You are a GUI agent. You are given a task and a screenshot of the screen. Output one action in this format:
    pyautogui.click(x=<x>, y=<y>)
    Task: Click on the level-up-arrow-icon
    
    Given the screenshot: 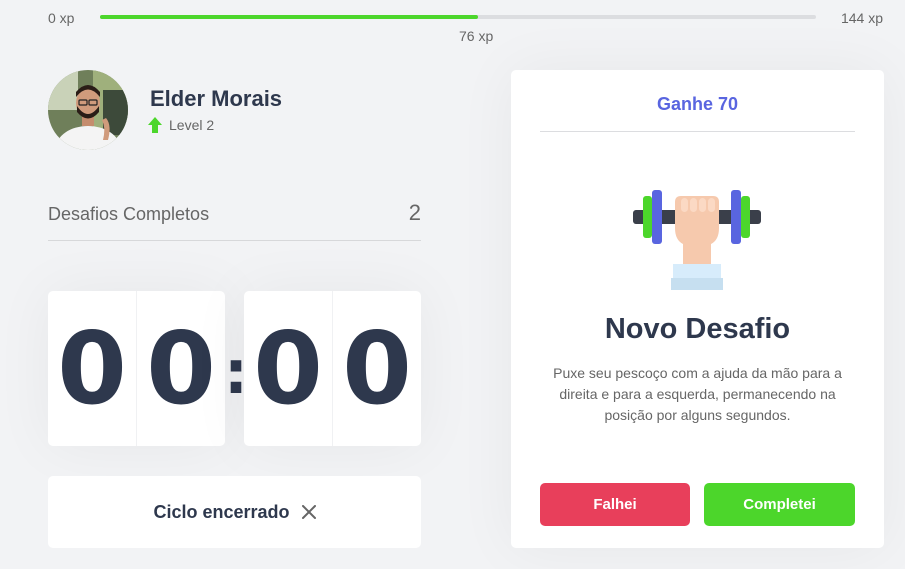 What is the action you would take?
    pyautogui.click(x=155, y=125)
    